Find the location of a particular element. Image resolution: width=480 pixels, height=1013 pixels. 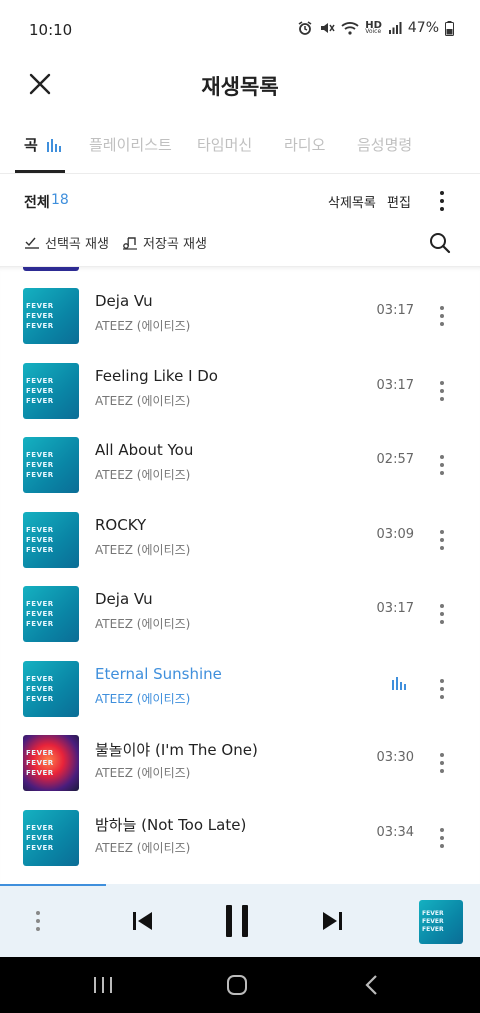

tab-timemachine: 타임머신 is located at coordinates (224, 144).